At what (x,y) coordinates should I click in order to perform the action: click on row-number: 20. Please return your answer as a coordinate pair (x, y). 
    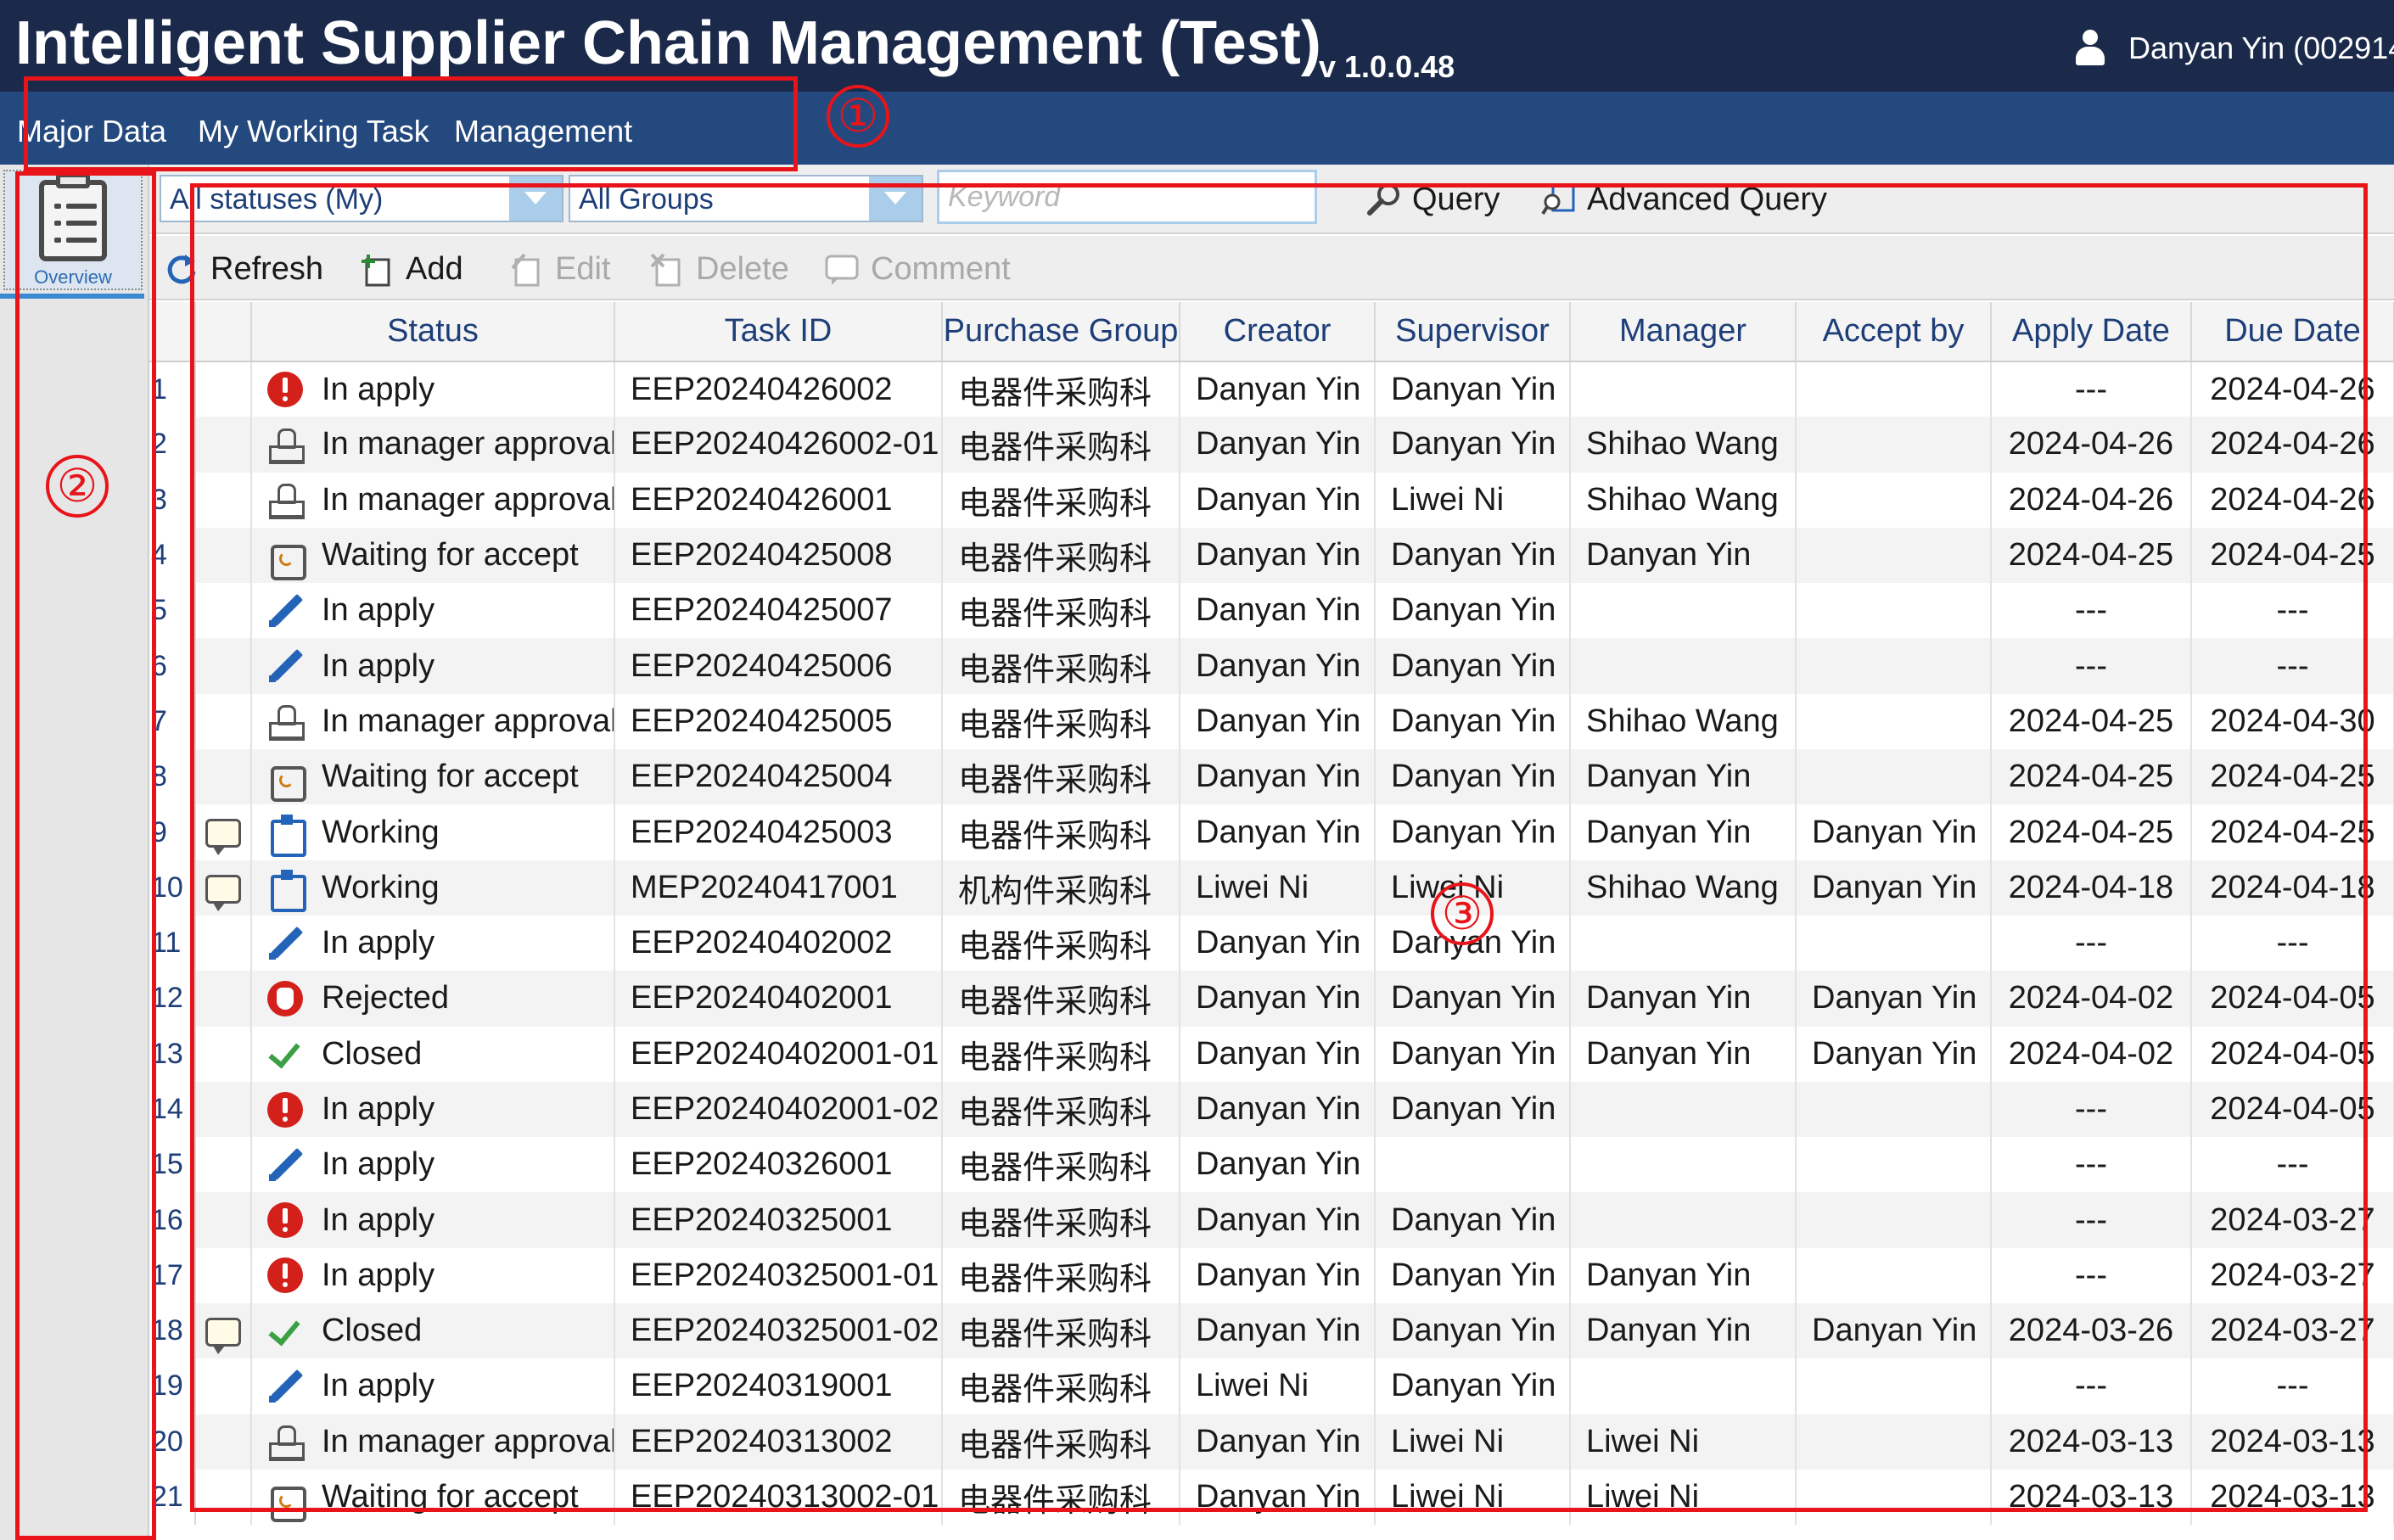
    Looking at the image, I should click on (172, 1442).